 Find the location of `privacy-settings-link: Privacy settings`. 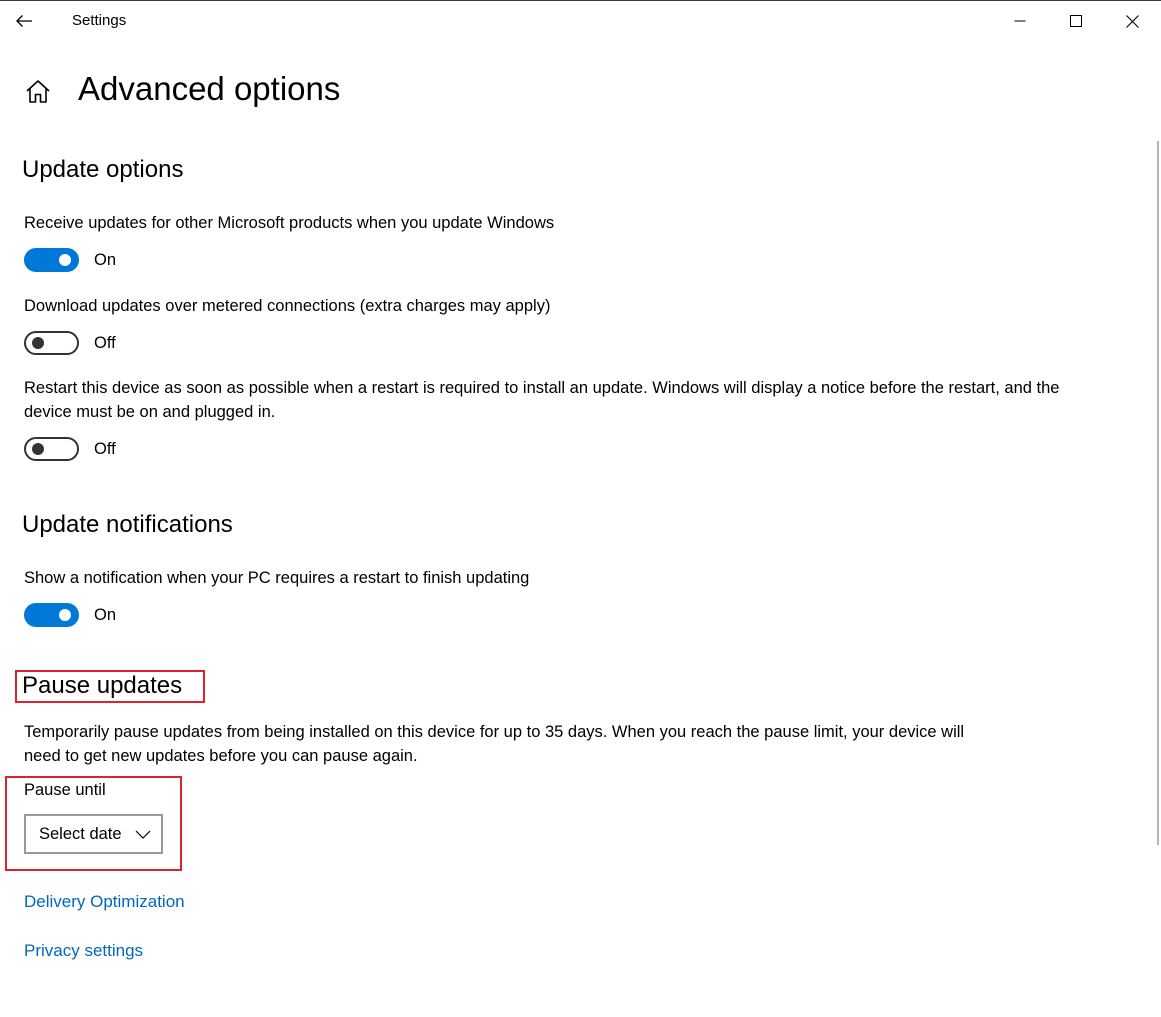

privacy-settings-link: Privacy settings is located at coordinates (83, 951).